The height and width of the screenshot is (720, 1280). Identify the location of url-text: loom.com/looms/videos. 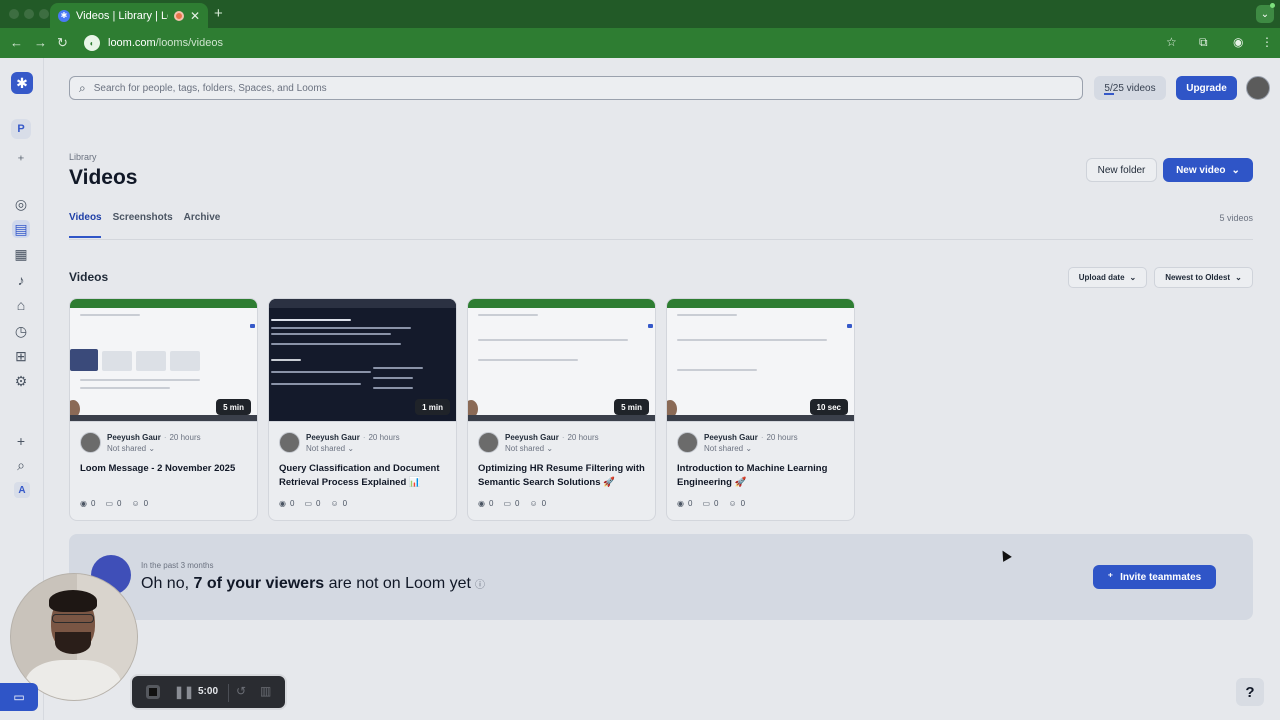
(165, 43).